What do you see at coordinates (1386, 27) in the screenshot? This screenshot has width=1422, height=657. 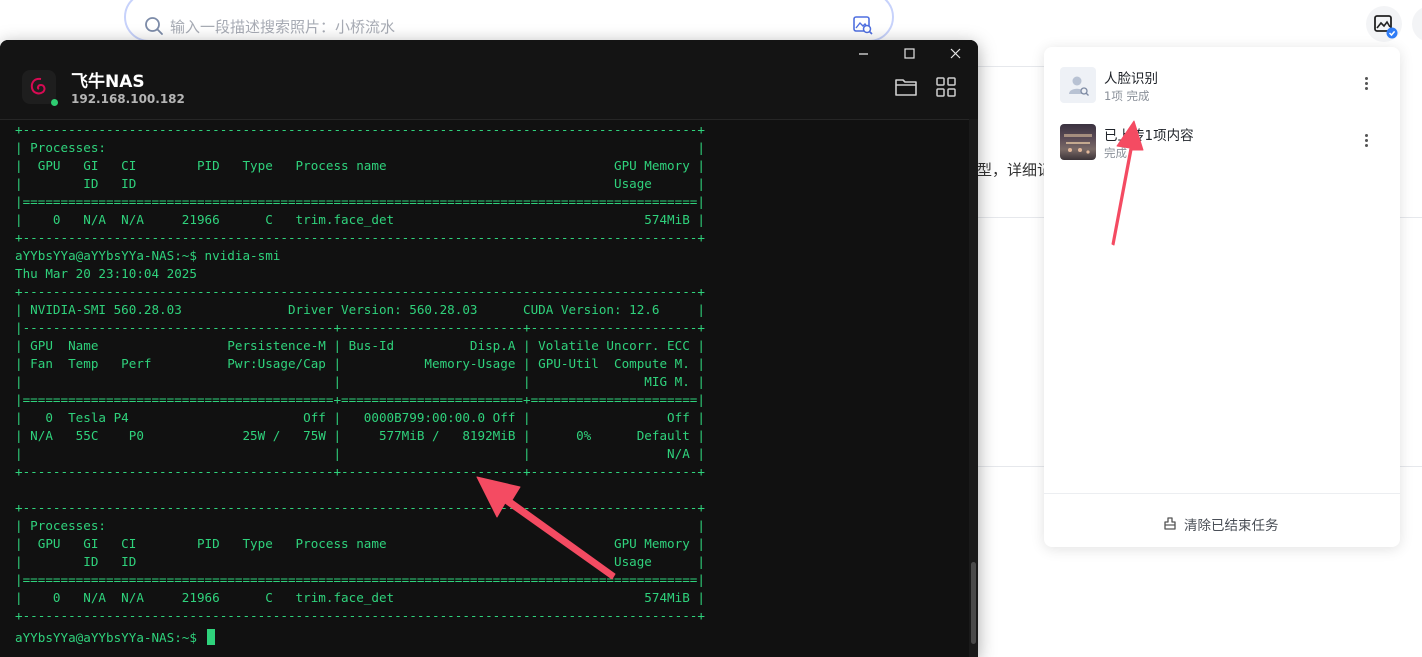 I see `image-task-icon` at bounding box center [1386, 27].